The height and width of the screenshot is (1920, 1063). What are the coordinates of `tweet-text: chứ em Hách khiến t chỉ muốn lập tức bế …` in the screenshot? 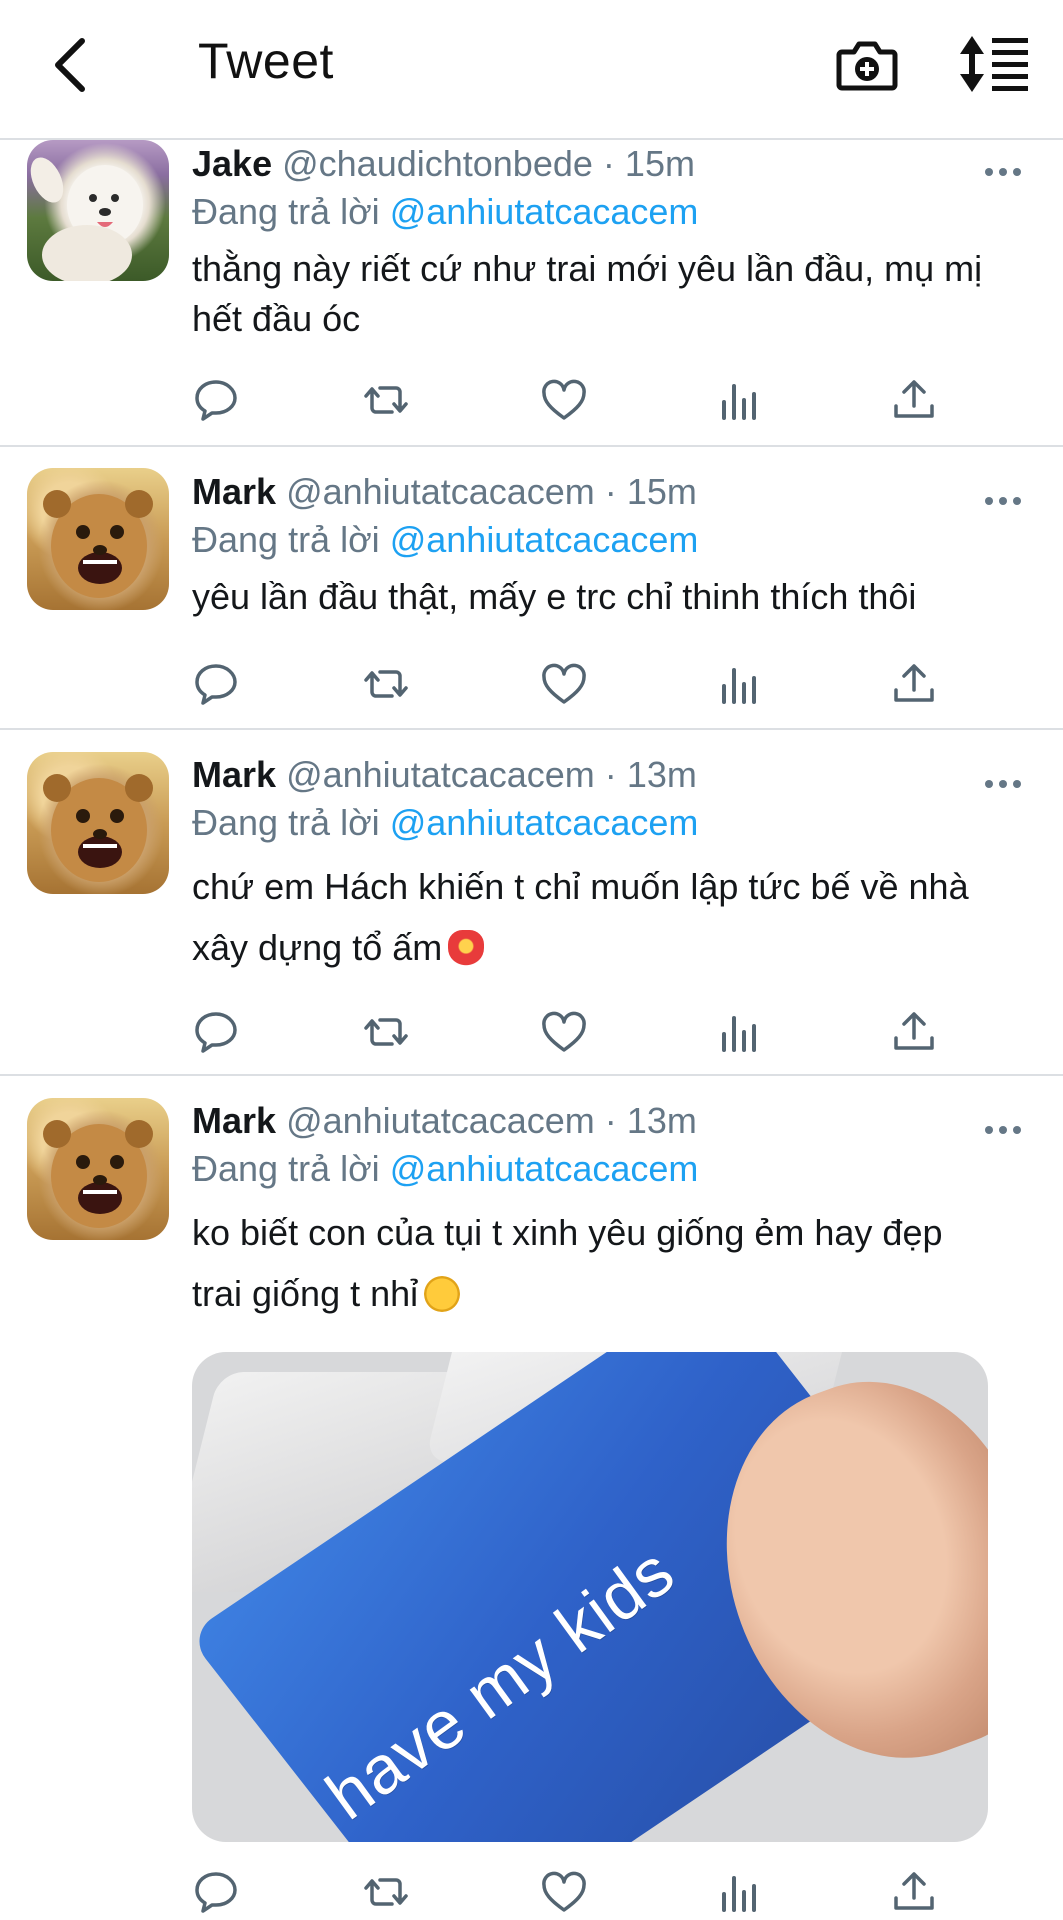 It's located at (592, 917).